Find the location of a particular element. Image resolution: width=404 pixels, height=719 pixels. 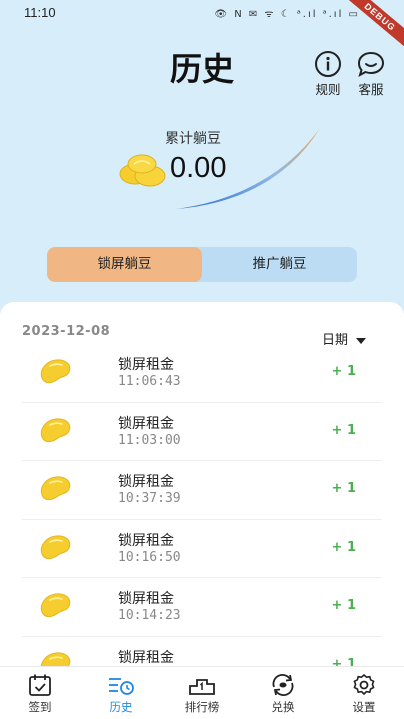

customer-service-label: 客服 is located at coordinates (371, 89).